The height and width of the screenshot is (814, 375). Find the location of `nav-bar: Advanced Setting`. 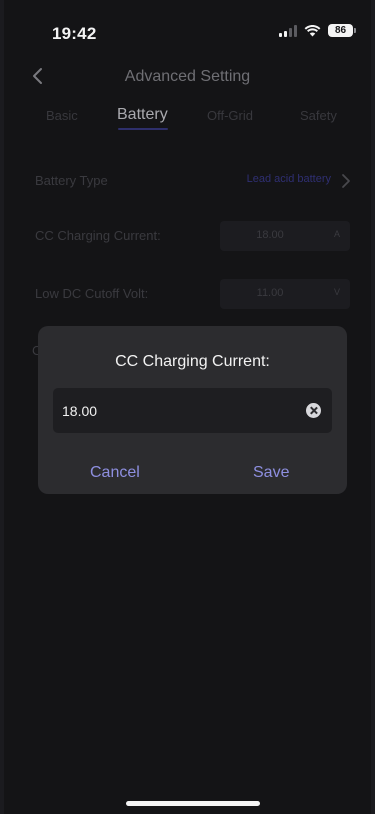

nav-bar: Advanced Setting is located at coordinates (187, 77).